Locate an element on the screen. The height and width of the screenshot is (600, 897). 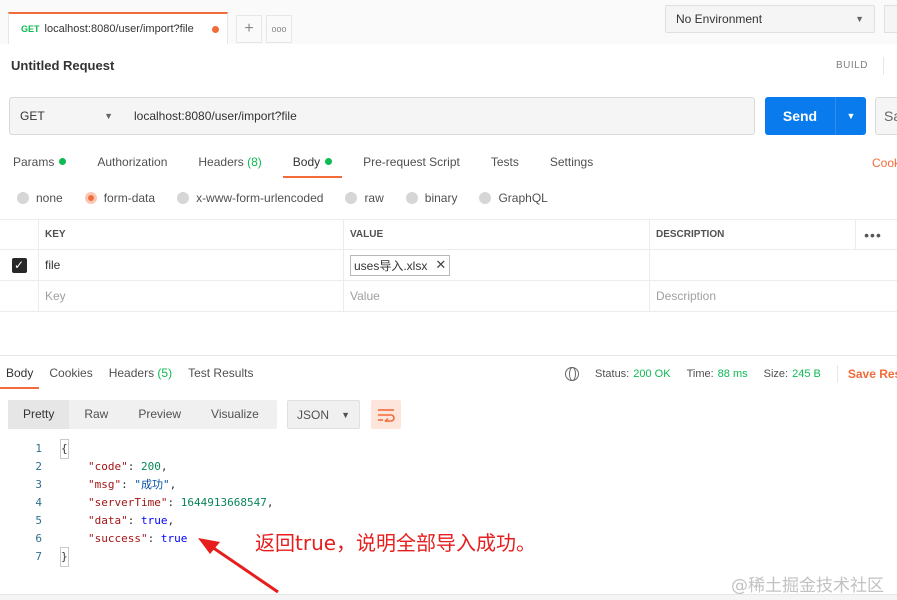
send-button: Send ▼ is located at coordinates (815, 116).